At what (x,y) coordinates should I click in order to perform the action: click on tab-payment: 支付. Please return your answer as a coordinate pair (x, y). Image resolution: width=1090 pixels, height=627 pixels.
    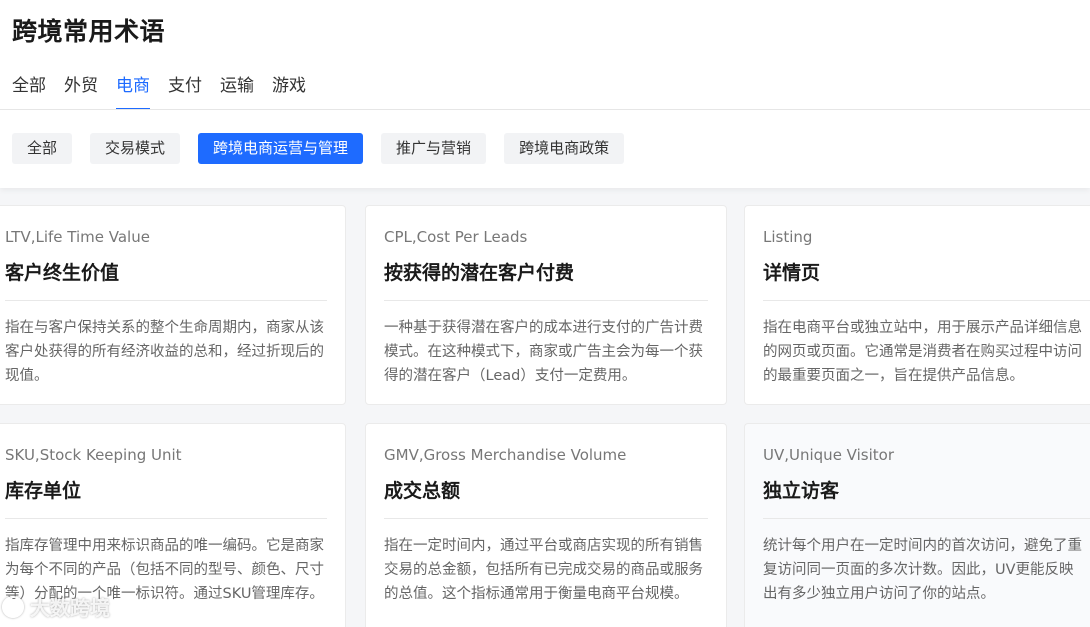
    Looking at the image, I should click on (185, 92).